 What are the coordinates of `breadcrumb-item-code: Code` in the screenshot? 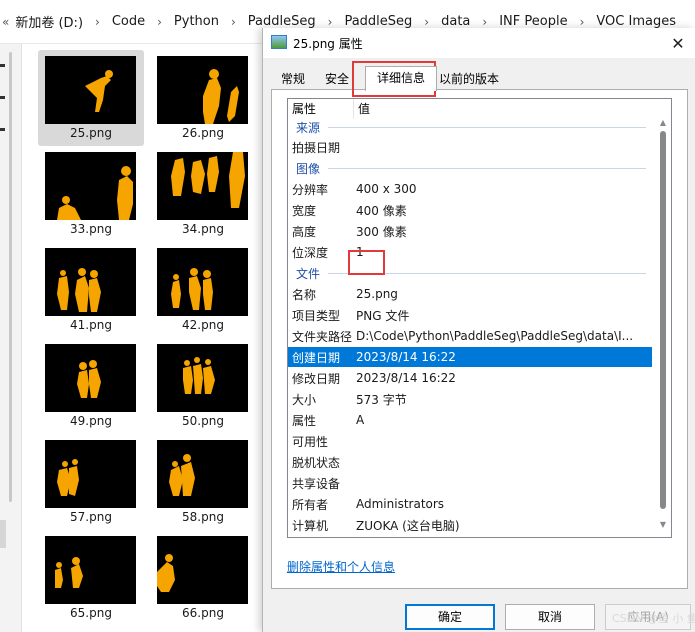 It's located at (128, 21).